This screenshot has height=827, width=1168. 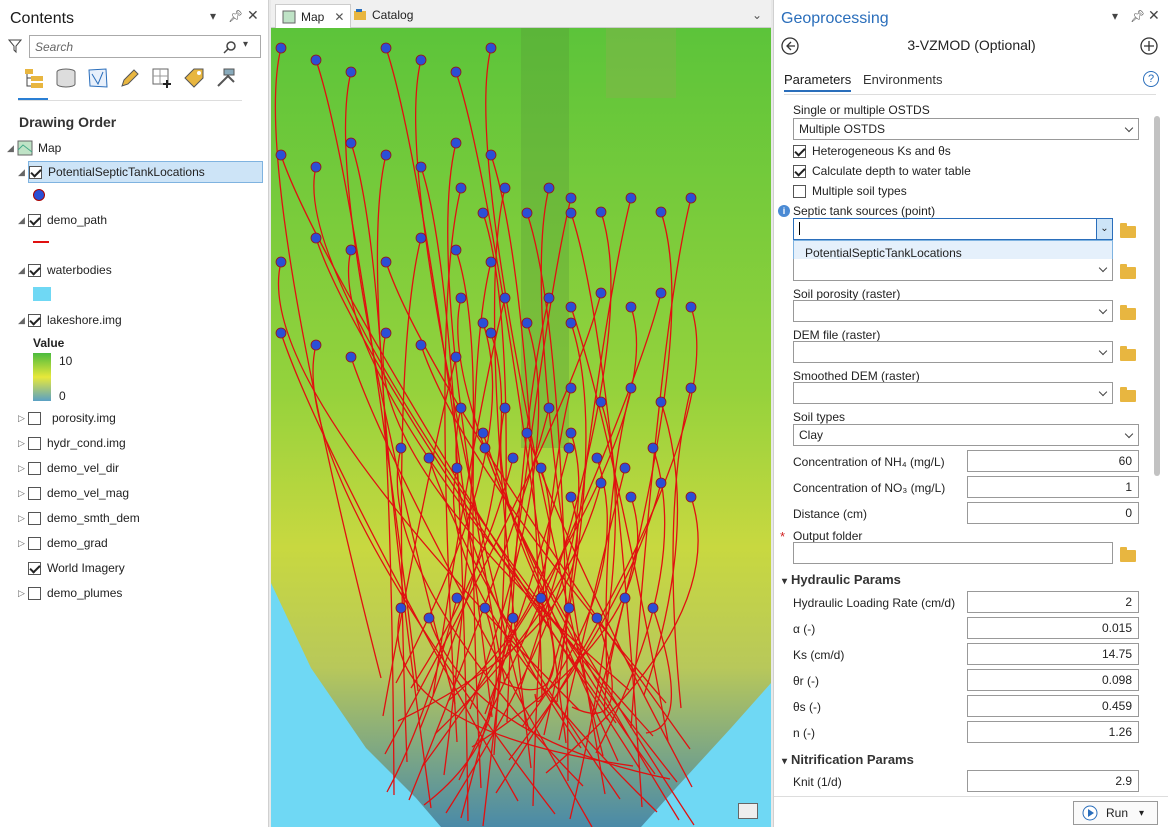 I want to click on expand-icon: ◢, so click(x=23, y=172).